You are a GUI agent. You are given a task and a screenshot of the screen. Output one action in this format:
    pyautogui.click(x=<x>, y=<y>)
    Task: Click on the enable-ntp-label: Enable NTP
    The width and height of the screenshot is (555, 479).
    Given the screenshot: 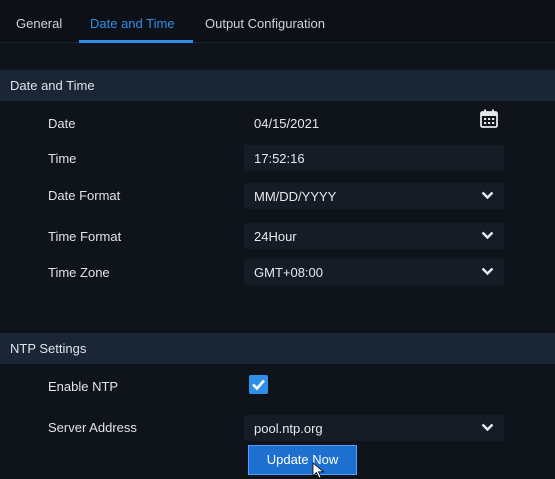 What is the action you would take?
    pyautogui.click(x=83, y=386)
    